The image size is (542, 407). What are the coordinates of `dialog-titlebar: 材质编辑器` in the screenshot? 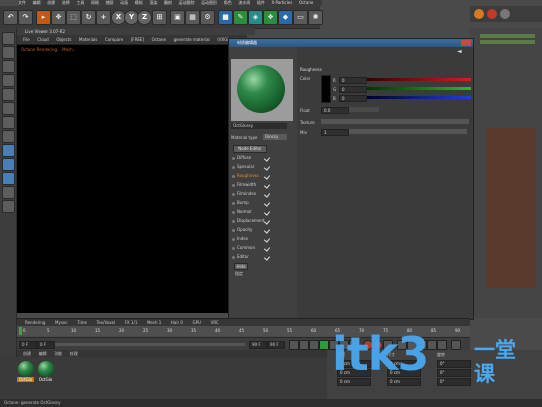 It's located at (351, 43).